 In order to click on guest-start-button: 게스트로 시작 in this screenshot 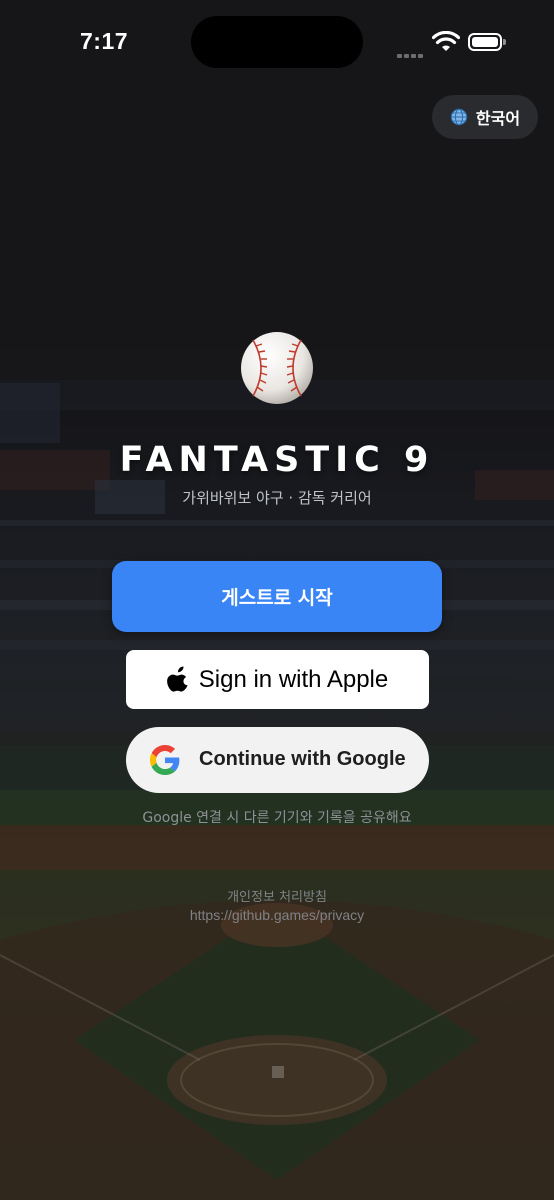, I will do `click(277, 596)`.